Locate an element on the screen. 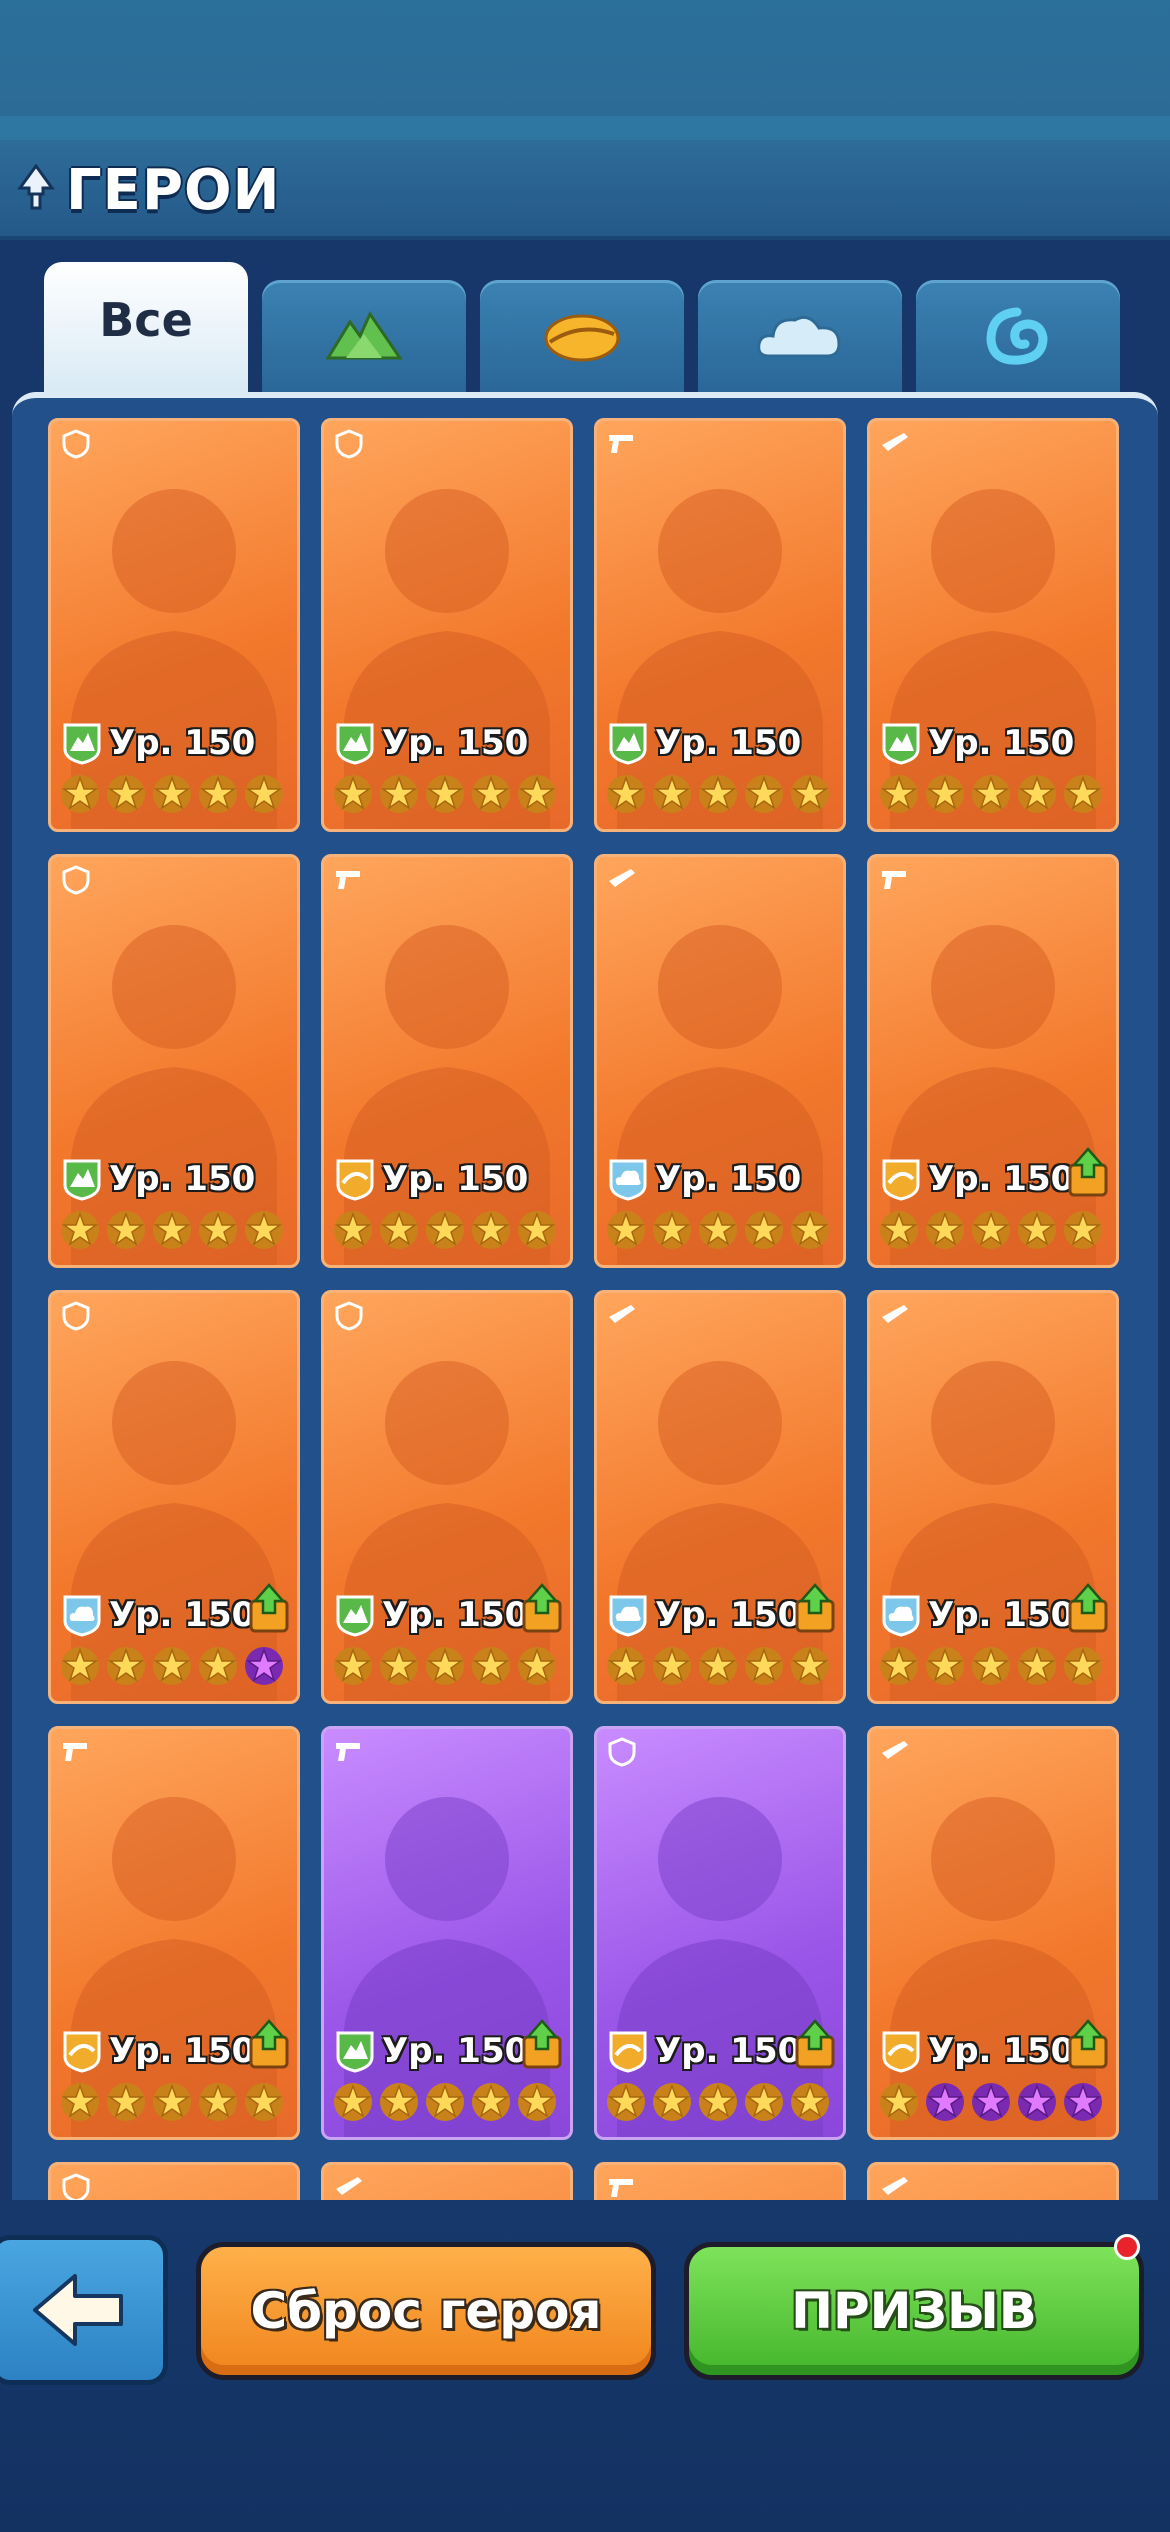 The image size is (1170, 2532). mountain-icon is located at coordinates (364, 335).